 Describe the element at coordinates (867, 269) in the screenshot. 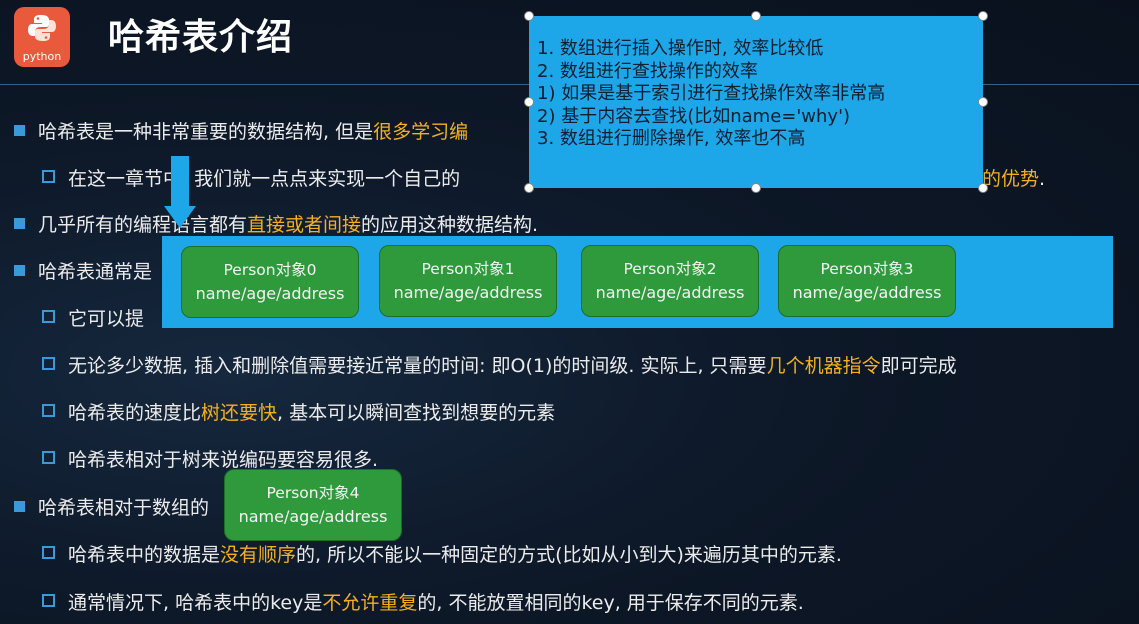

I see `person-box-title: Person对象3` at that location.